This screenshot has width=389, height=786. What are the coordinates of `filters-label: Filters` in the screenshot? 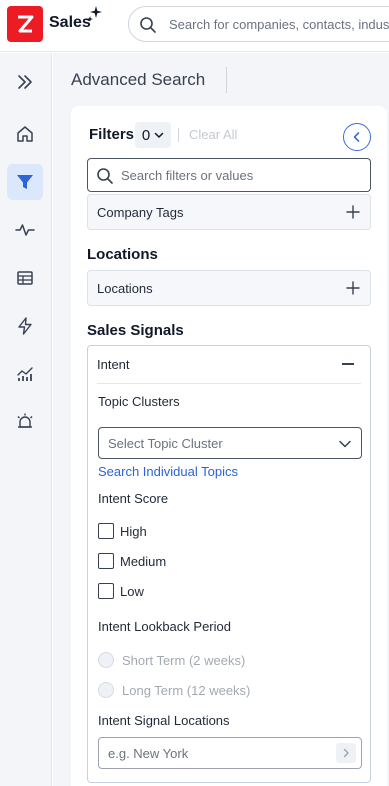 It's located at (112, 134).